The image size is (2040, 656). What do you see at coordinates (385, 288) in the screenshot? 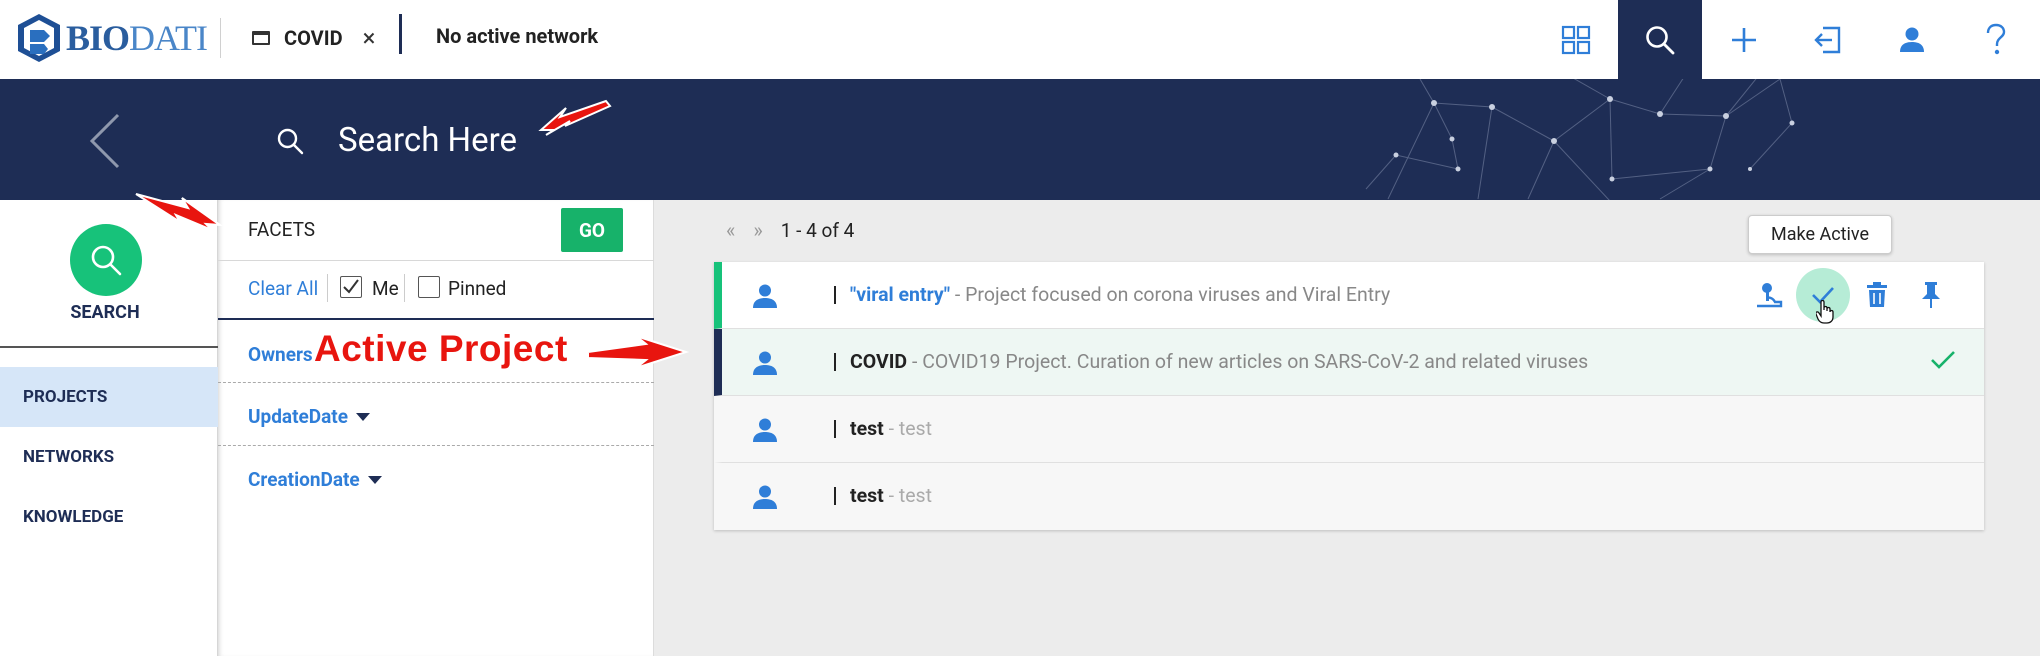
I see `me-label: Me` at bounding box center [385, 288].